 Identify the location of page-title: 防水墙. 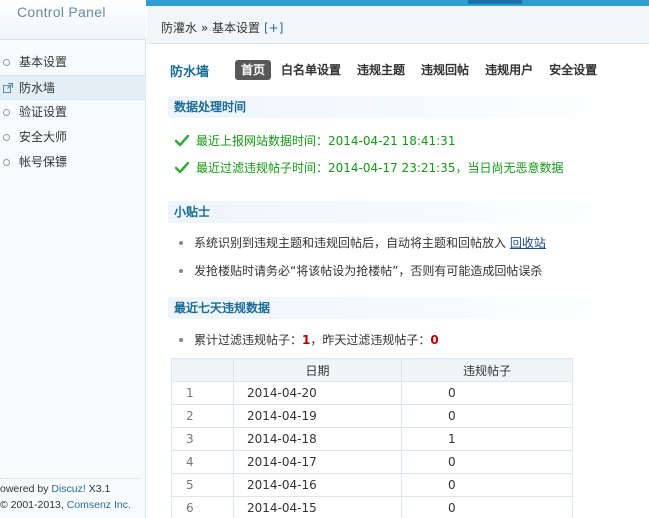
(190, 72).